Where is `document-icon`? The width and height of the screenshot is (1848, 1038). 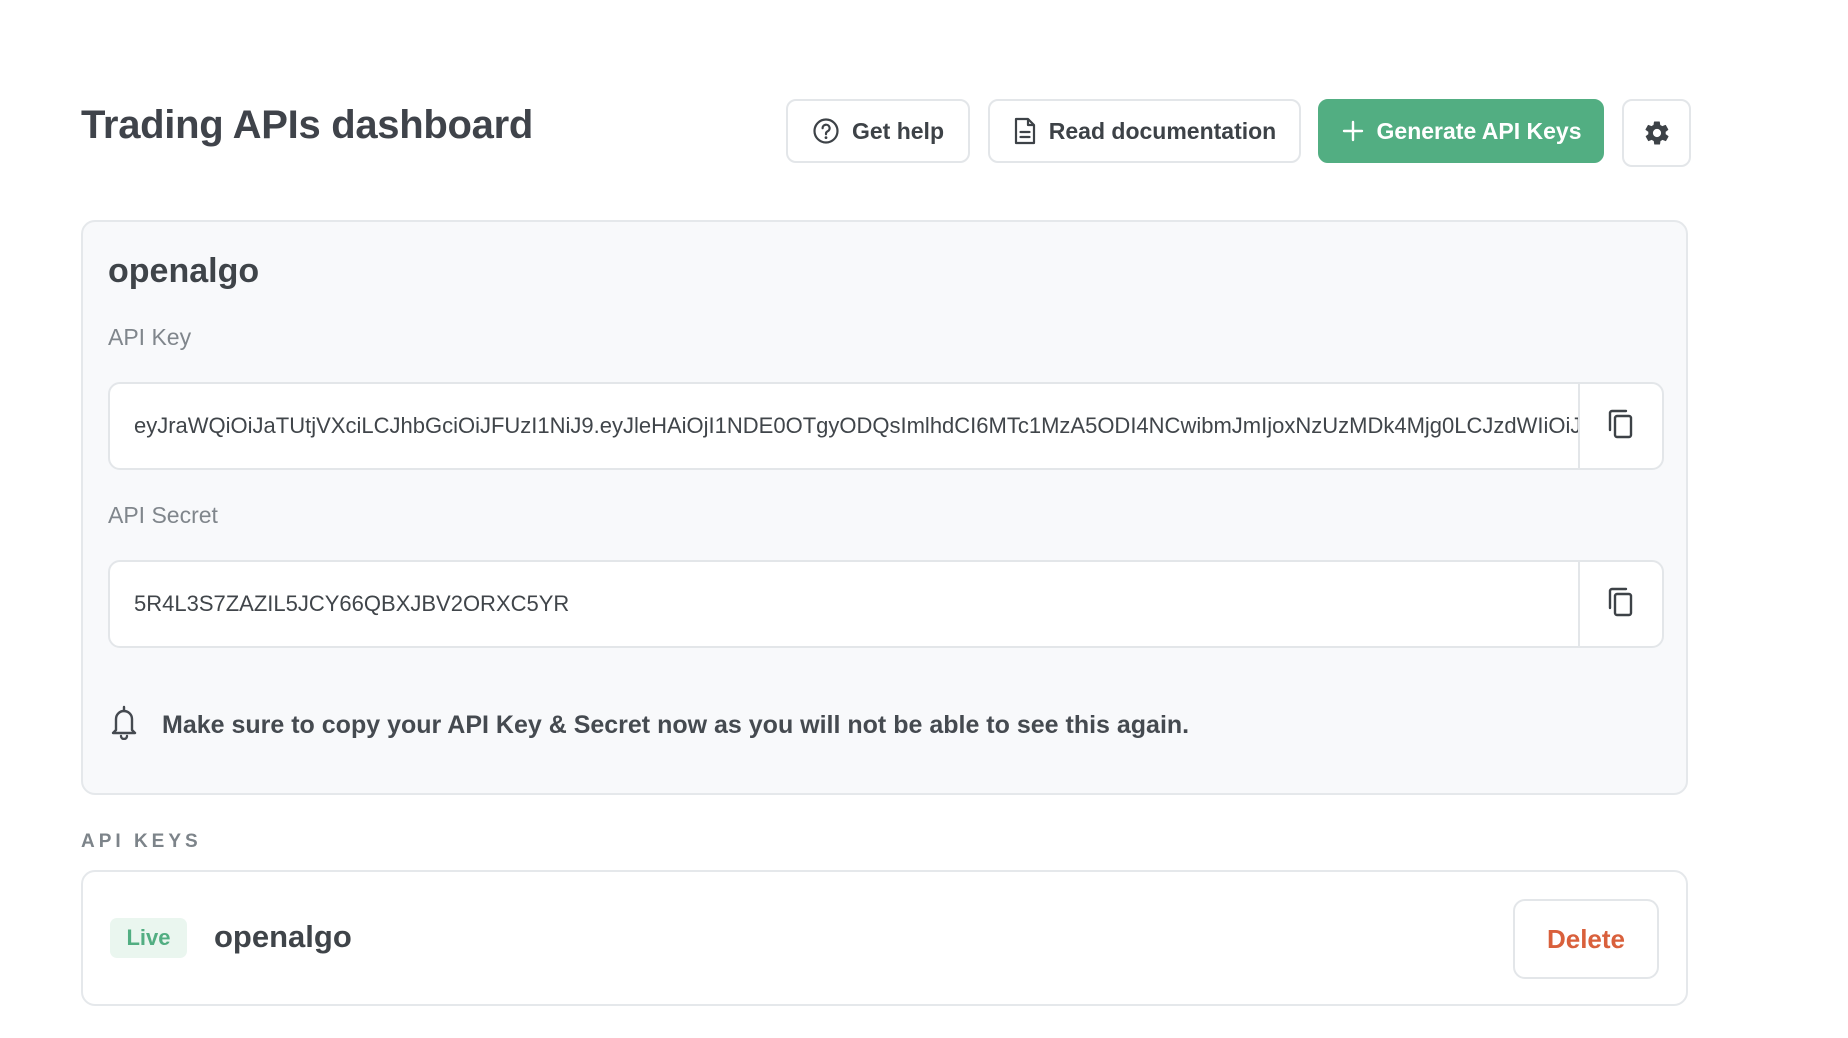
document-icon is located at coordinates (1025, 131).